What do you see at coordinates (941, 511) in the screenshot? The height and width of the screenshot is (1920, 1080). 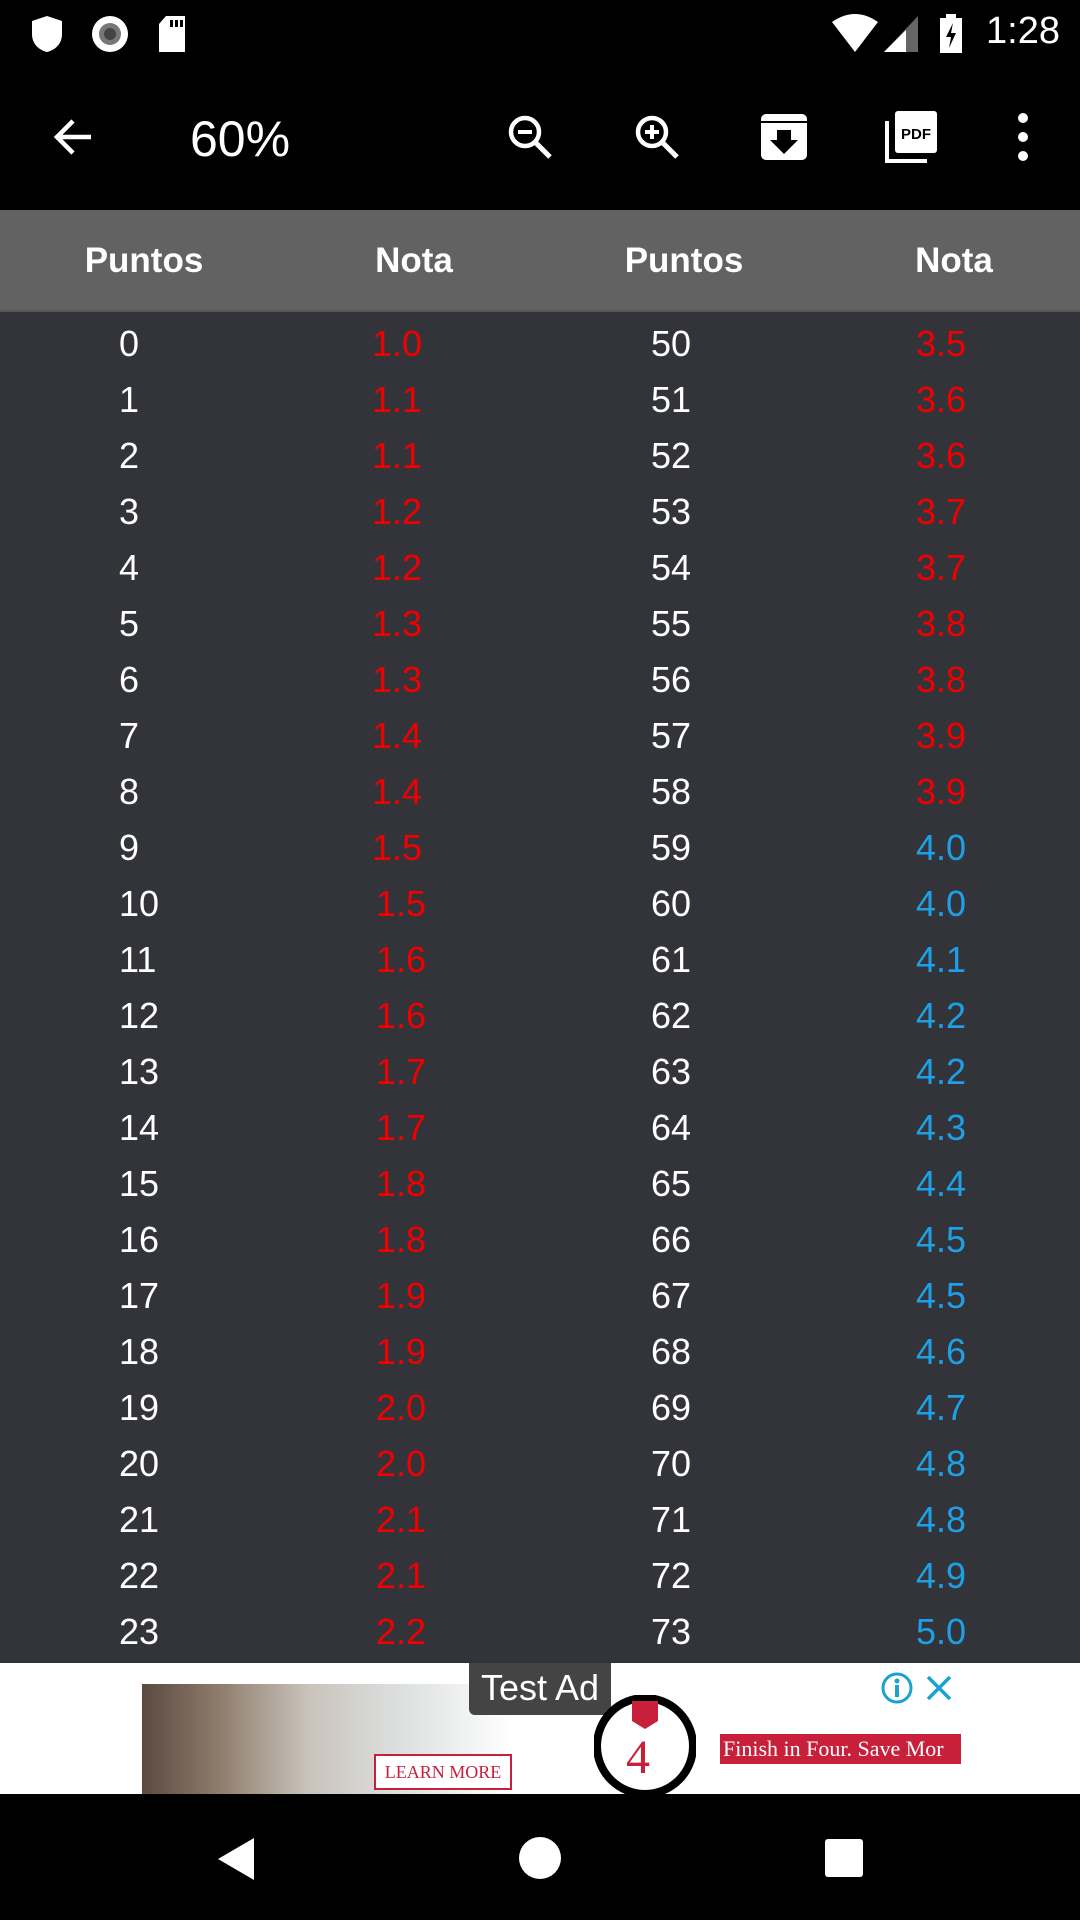 I see `nota-cell: 3.7` at bounding box center [941, 511].